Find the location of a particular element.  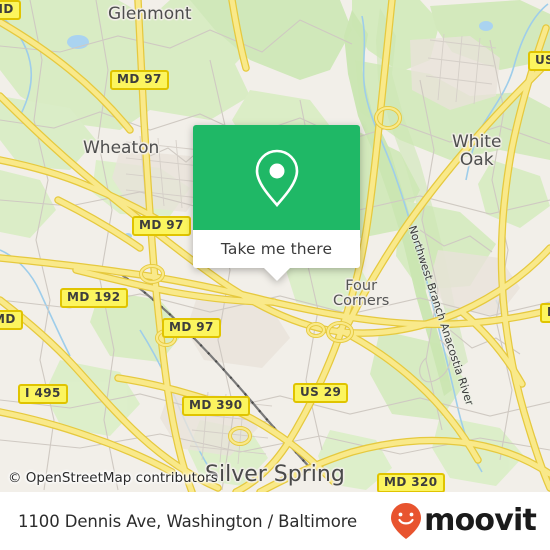

moovit-wordmark: moovit is located at coordinates (480, 520).